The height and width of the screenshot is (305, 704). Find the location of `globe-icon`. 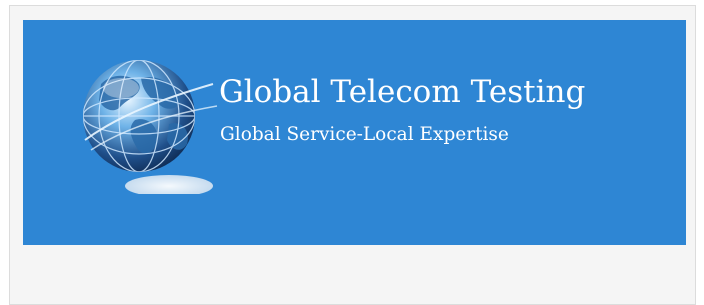

globe-icon is located at coordinates (150, 127).